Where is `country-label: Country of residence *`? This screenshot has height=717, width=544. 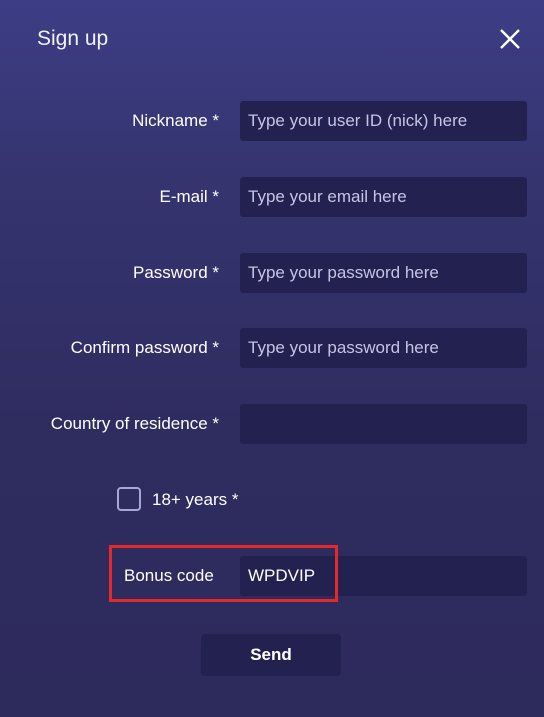 country-label: Country of residence * is located at coordinates (134, 423).